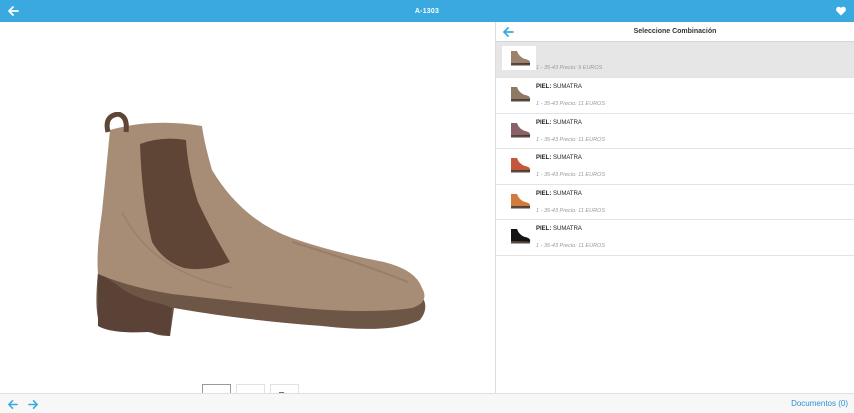  Describe the element at coordinates (819, 403) in the screenshot. I see `documents-link: Documentos (0)` at that location.